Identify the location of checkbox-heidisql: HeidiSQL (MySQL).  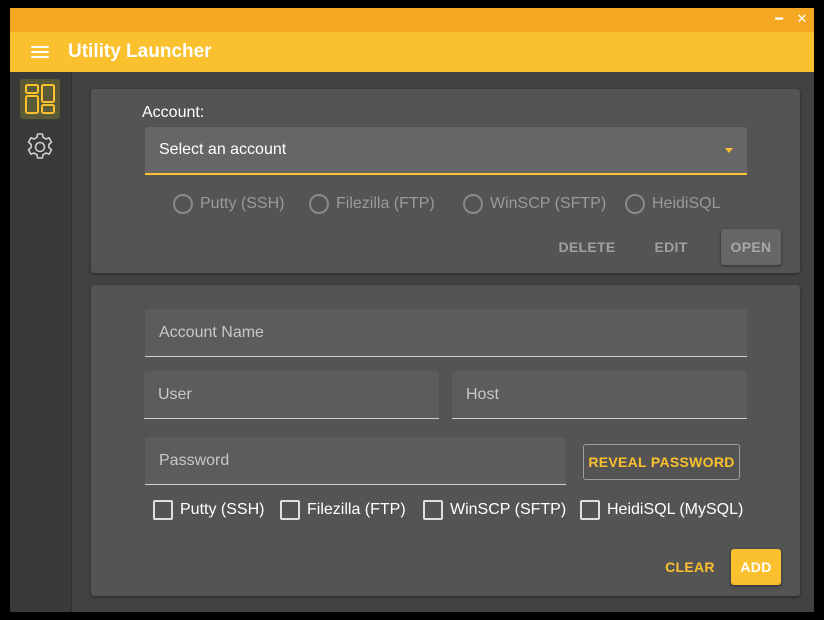
(662, 510).